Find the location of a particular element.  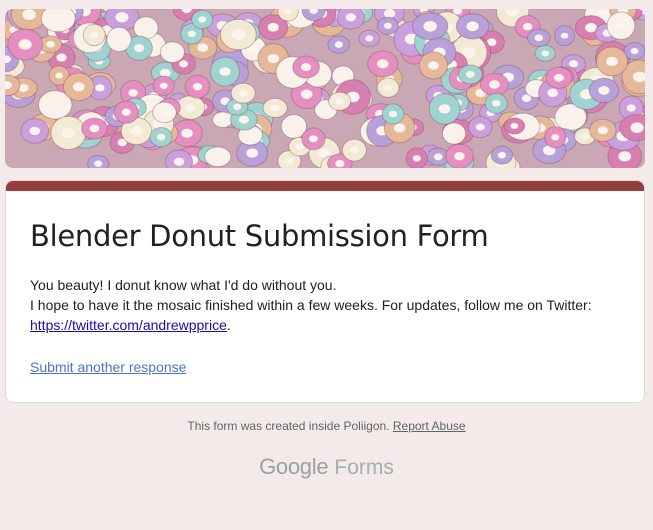

submit-another-response-link: Submit another response is located at coordinates (108, 367).